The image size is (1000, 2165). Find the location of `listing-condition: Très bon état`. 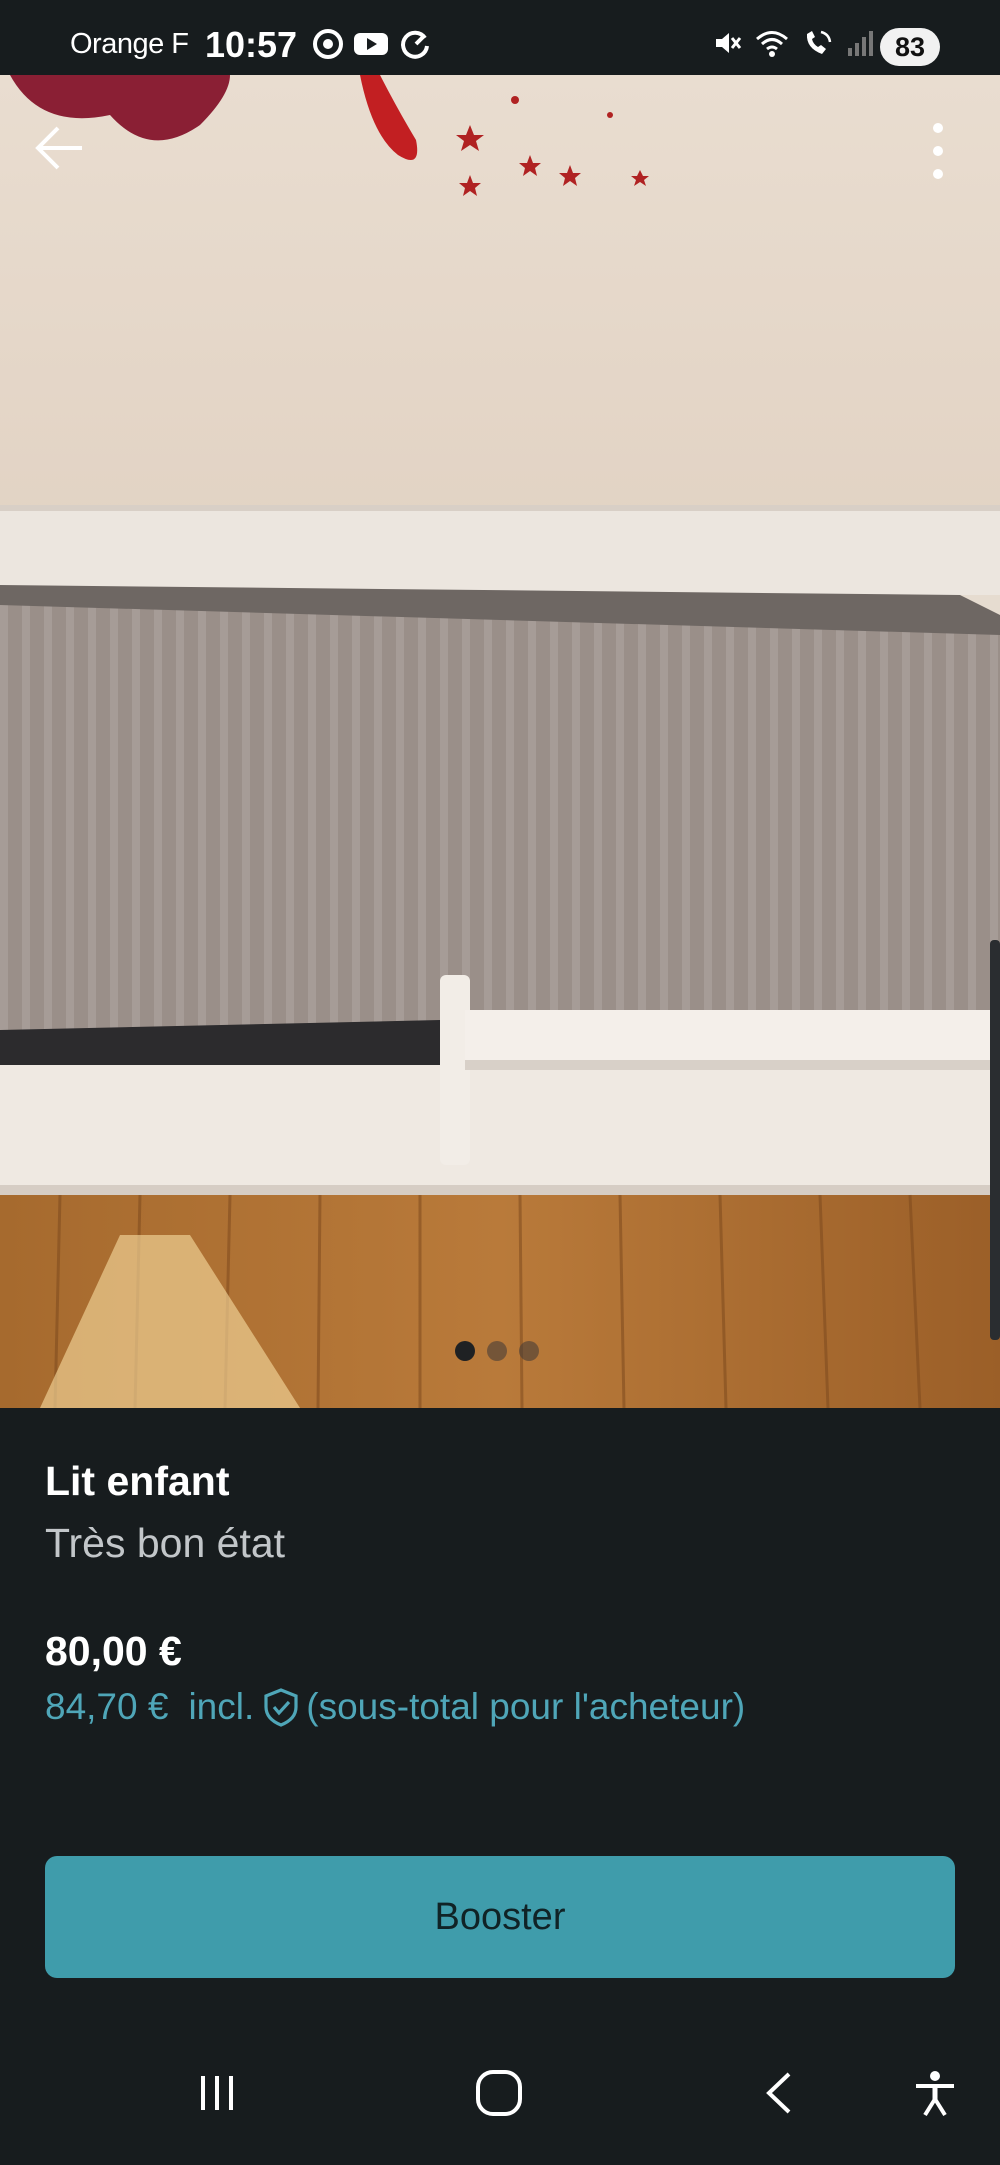

listing-condition: Très bon état is located at coordinates (165, 1543).